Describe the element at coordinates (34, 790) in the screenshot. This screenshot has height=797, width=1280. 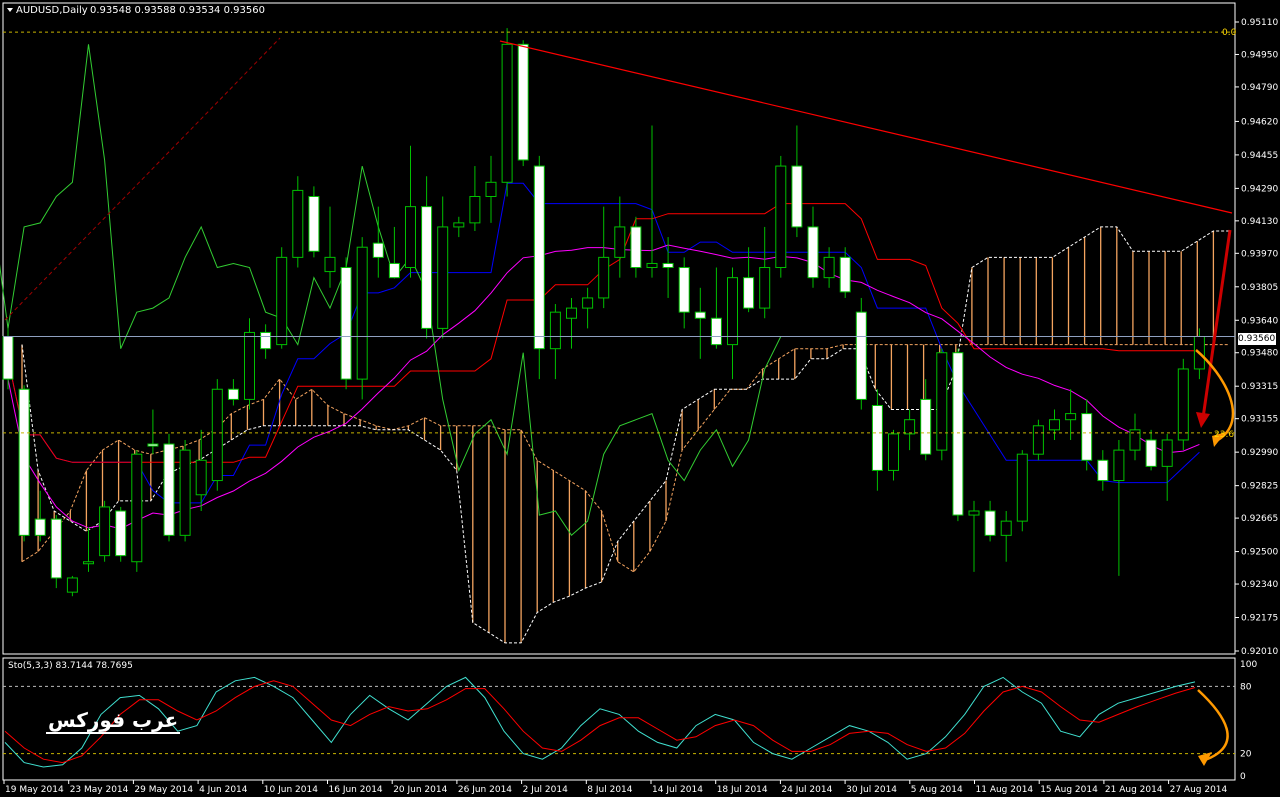
I see `time-tick-label: 19 May 2014` at that location.